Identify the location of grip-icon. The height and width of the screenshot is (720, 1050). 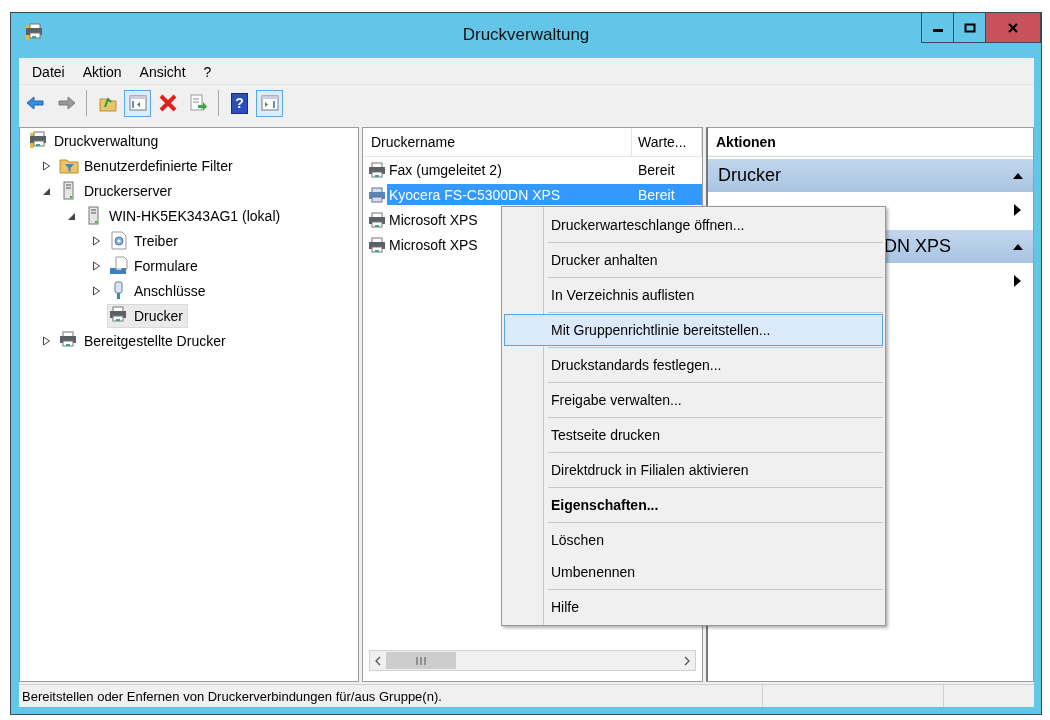
(421, 660).